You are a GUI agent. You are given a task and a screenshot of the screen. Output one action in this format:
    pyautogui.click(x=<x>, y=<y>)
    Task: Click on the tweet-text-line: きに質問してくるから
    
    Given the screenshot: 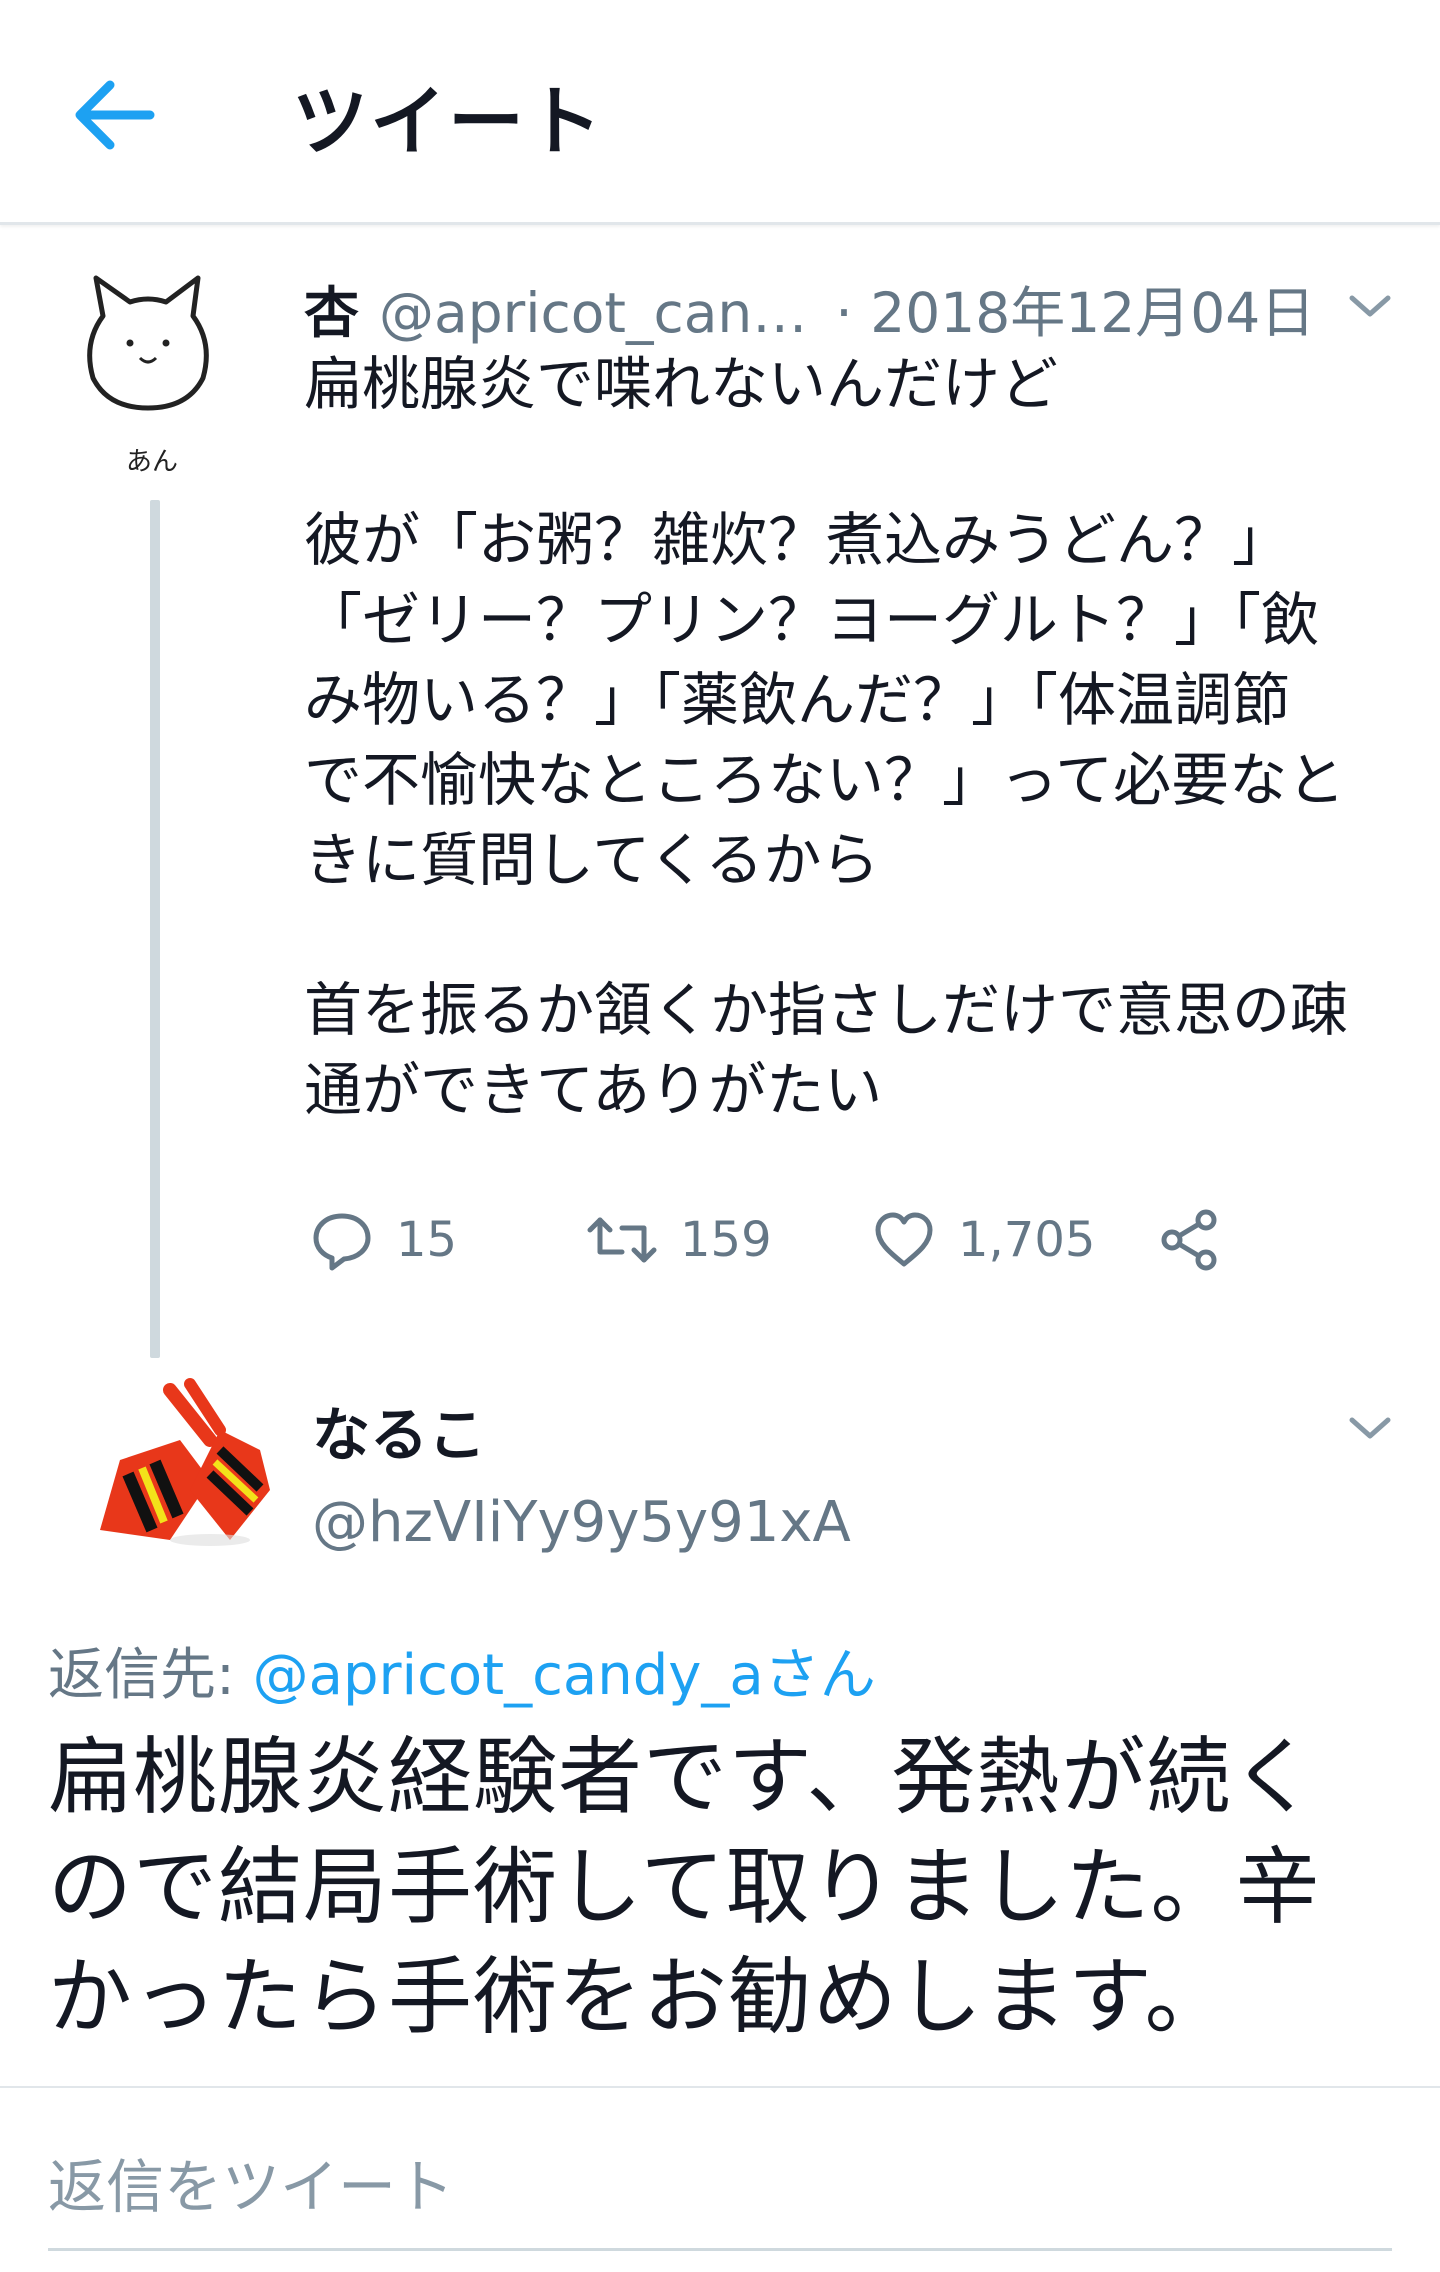 What is the action you would take?
    pyautogui.click(x=592, y=860)
    